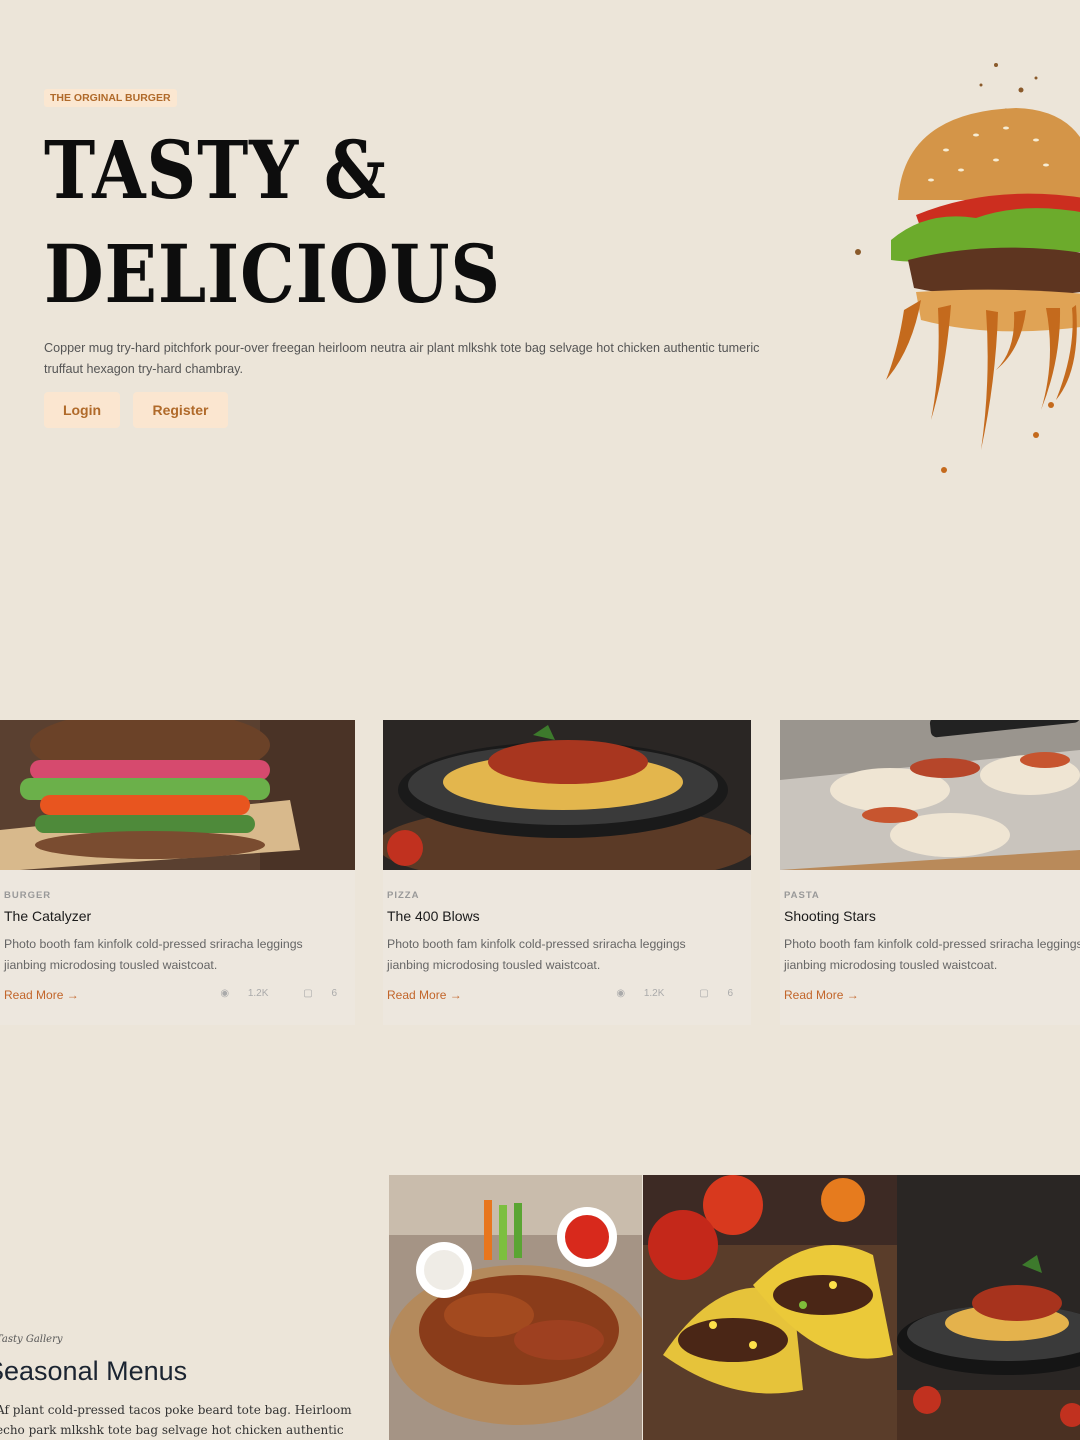  Describe the element at coordinates (433, 916) in the screenshot. I see `card-title: The 400 Blows` at that location.